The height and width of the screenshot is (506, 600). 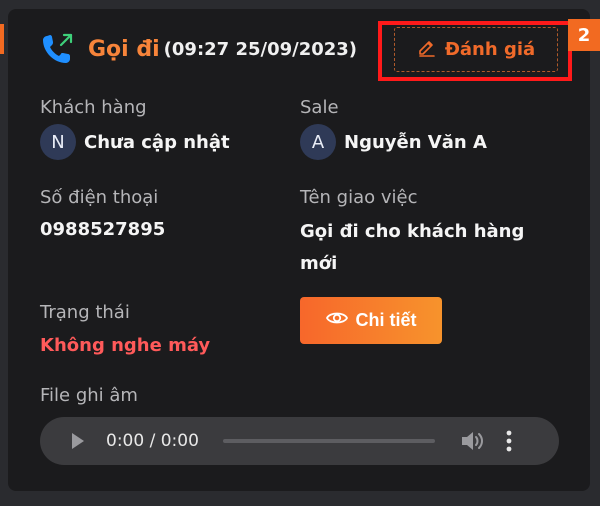 I want to click on sale-info: A Nguyễn Văn A, so click(x=393, y=142).